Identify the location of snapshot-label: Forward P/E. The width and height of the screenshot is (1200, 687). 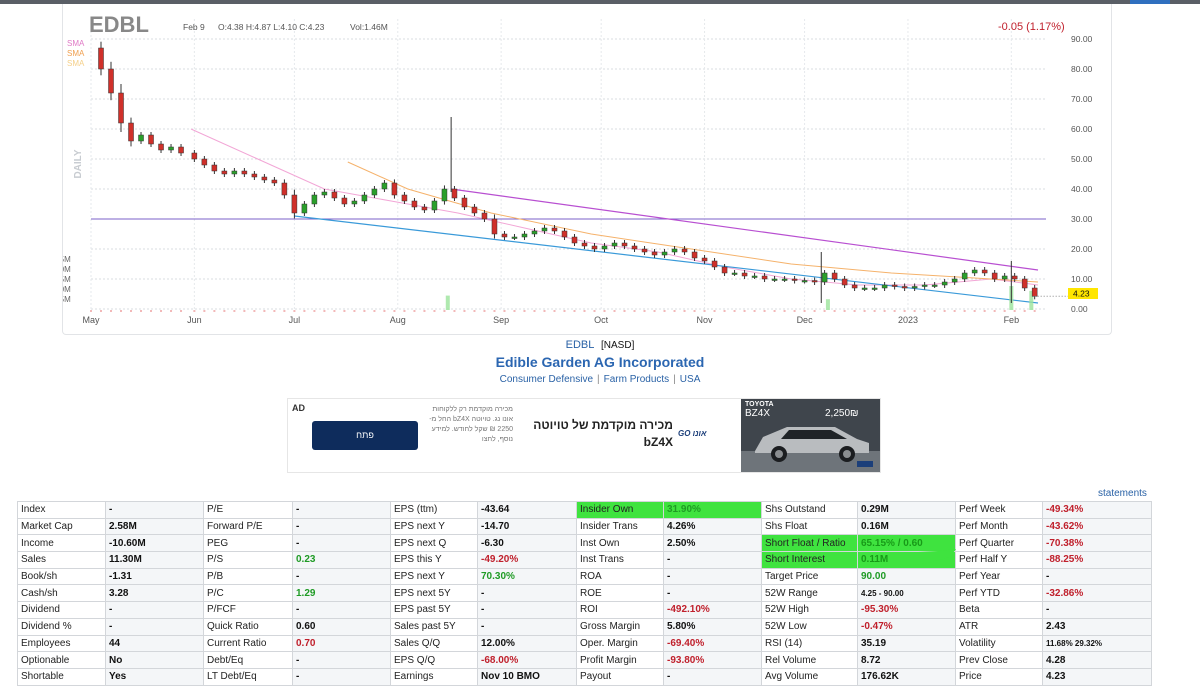
(248, 526).